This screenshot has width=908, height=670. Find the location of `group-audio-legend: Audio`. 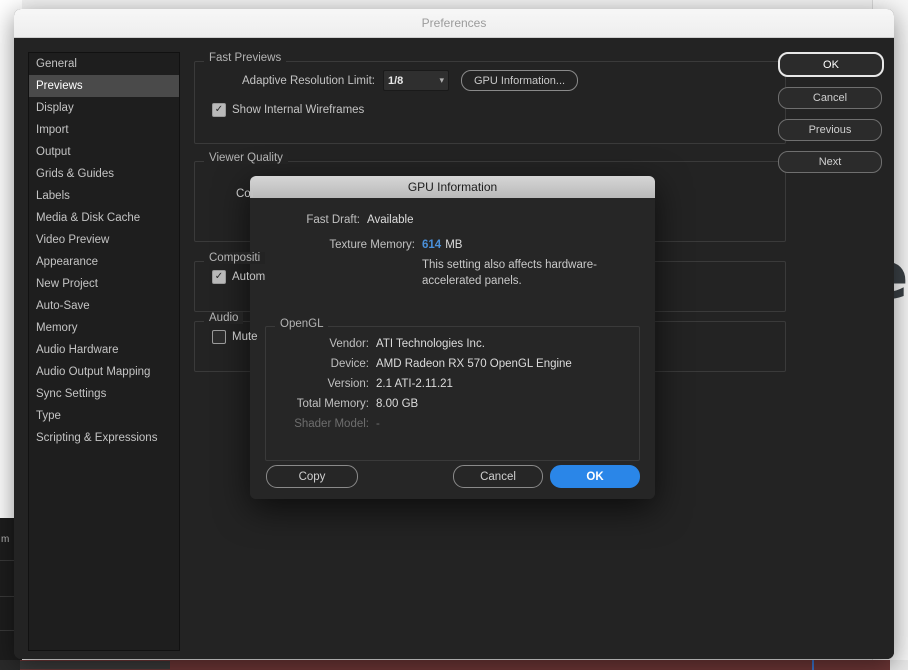

group-audio-legend: Audio is located at coordinates (224, 318).